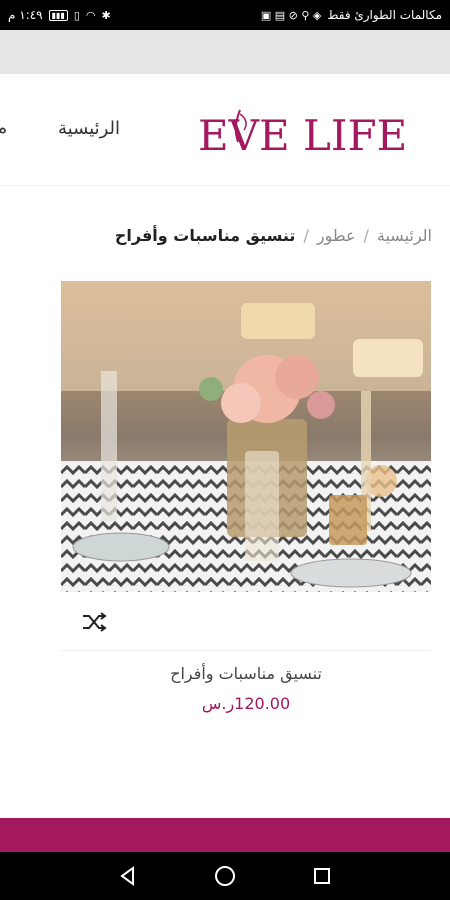 This screenshot has width=450, height=900. Describe the element at coordinates (225, 52) in the screenshot. I see `browser-toolbar` at that location.